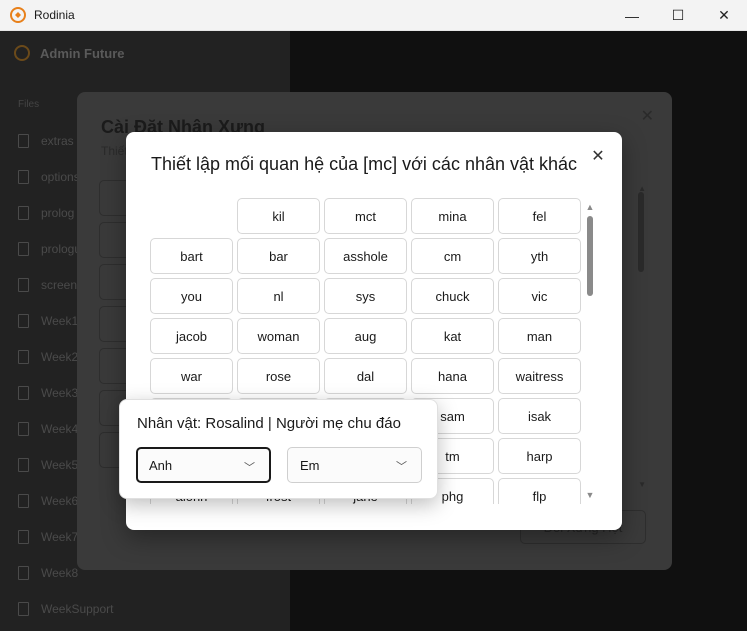 This screenshot has width=747, height=631. I want to click on scroll-up-icon: ▲, so click(590, 207).